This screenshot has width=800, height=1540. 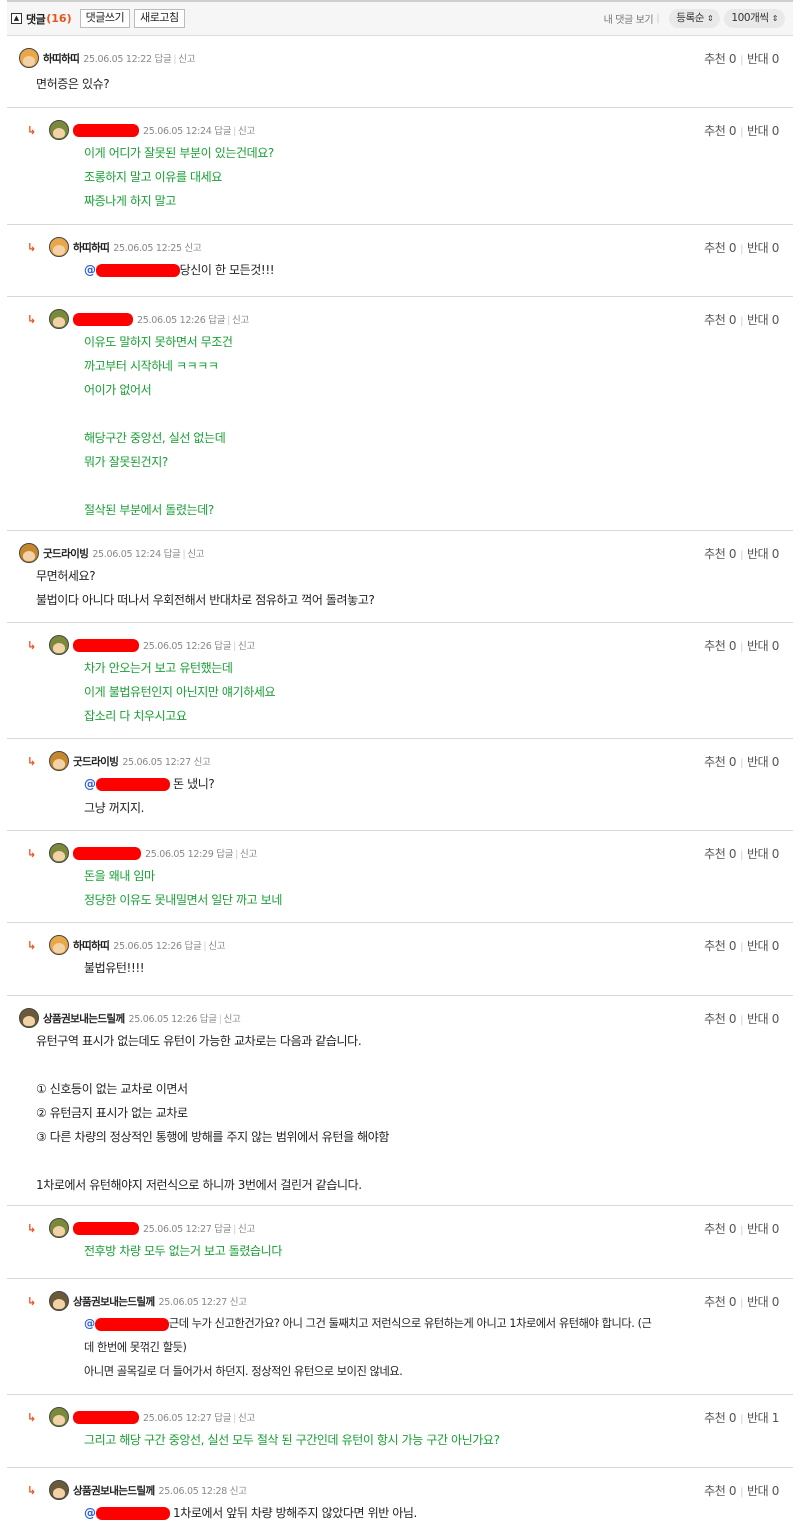 What do you see at coordinates (171, 320) in the screenshot?
I see `comment-time: 25.06.05 12:26` at bounding box center [171, 320].